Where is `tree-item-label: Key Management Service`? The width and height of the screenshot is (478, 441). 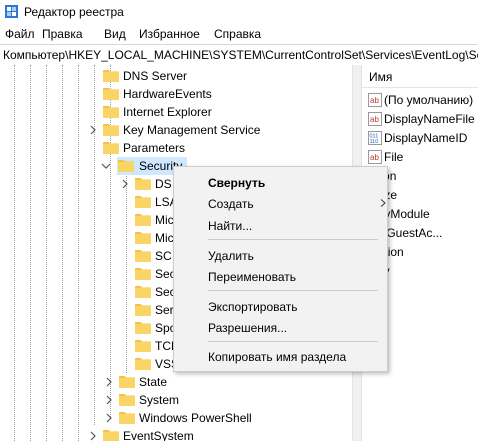
tree-item-label: Key Management Service is located at coordinates (192, 130).